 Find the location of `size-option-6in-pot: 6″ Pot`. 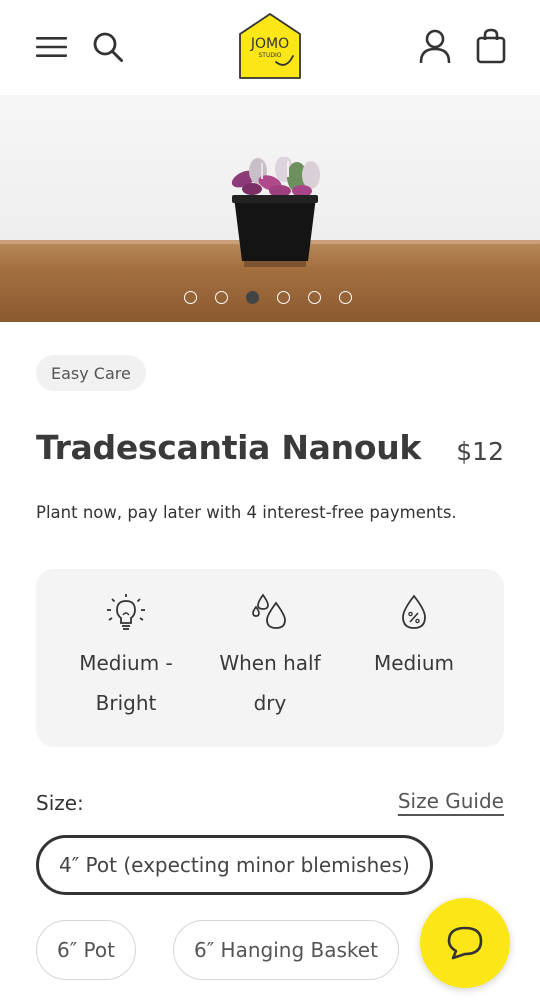

size-option-6in-pot: 6″ Pot is located at coordinates (86, 950).